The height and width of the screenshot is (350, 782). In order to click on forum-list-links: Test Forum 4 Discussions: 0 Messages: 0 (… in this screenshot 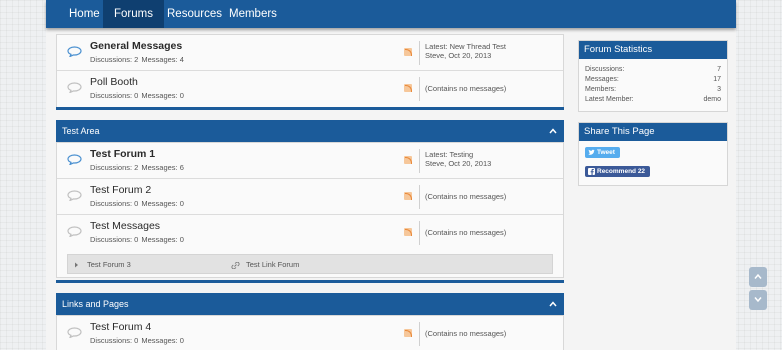, I will do `click(310, 332)`.